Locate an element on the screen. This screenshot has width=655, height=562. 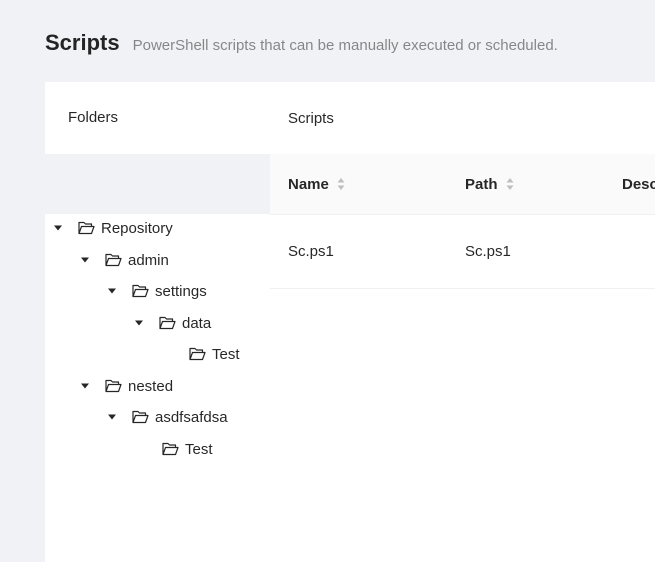
tree-node-label: admin is located at coordinates (148, 260).